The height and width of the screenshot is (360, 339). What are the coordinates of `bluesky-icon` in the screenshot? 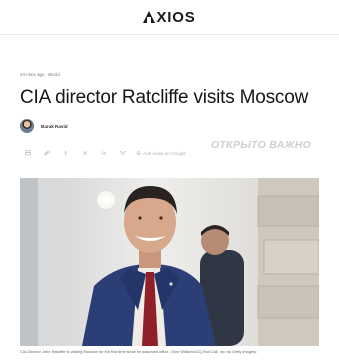 It's located at (123, 153).